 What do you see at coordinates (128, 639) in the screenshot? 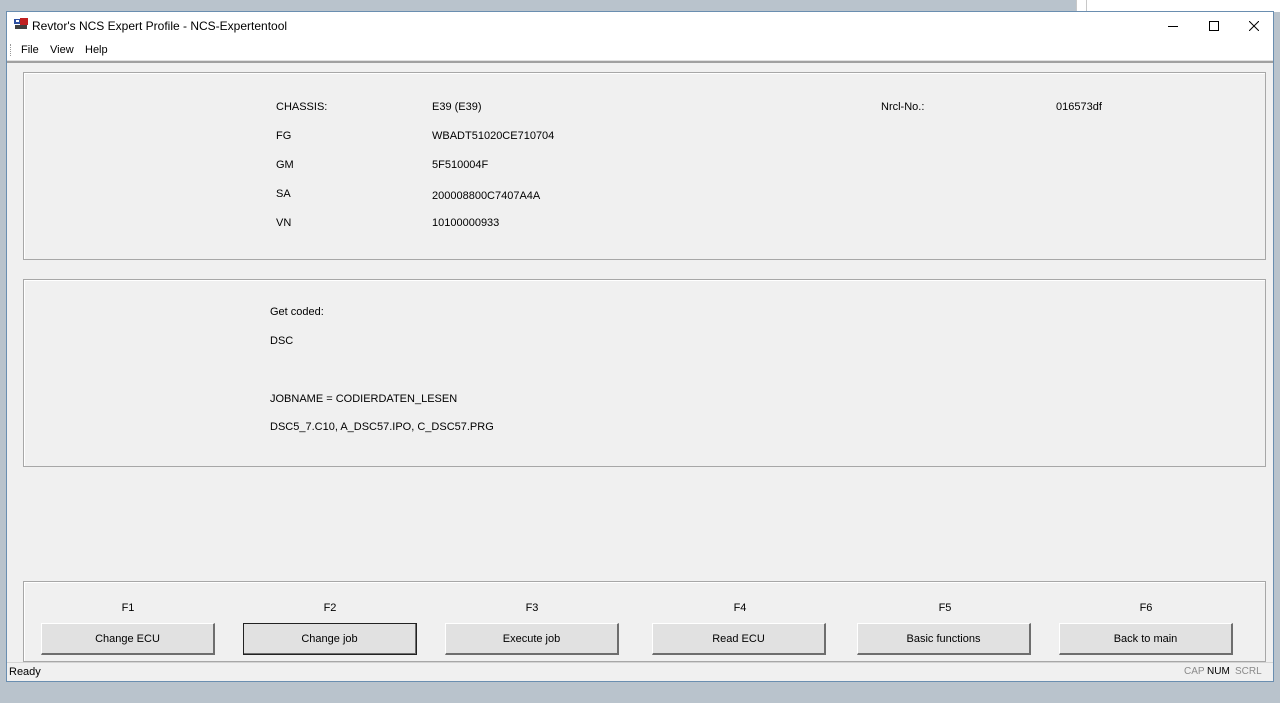
I see `change-ecu-button: Change ECU` at bounding box center [128, 639].